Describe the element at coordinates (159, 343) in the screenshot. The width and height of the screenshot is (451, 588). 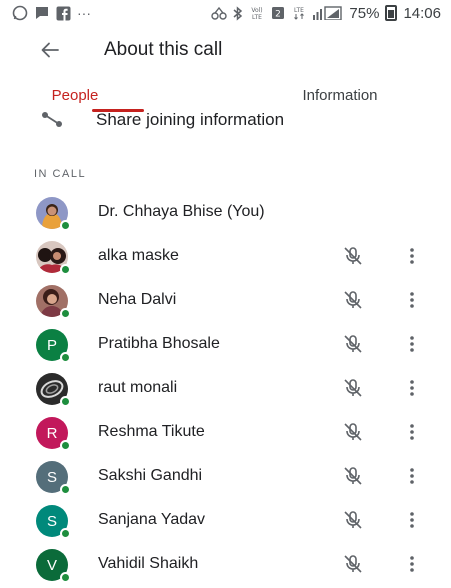
I see `participant-name: Pratibha Bhosale` at that location.